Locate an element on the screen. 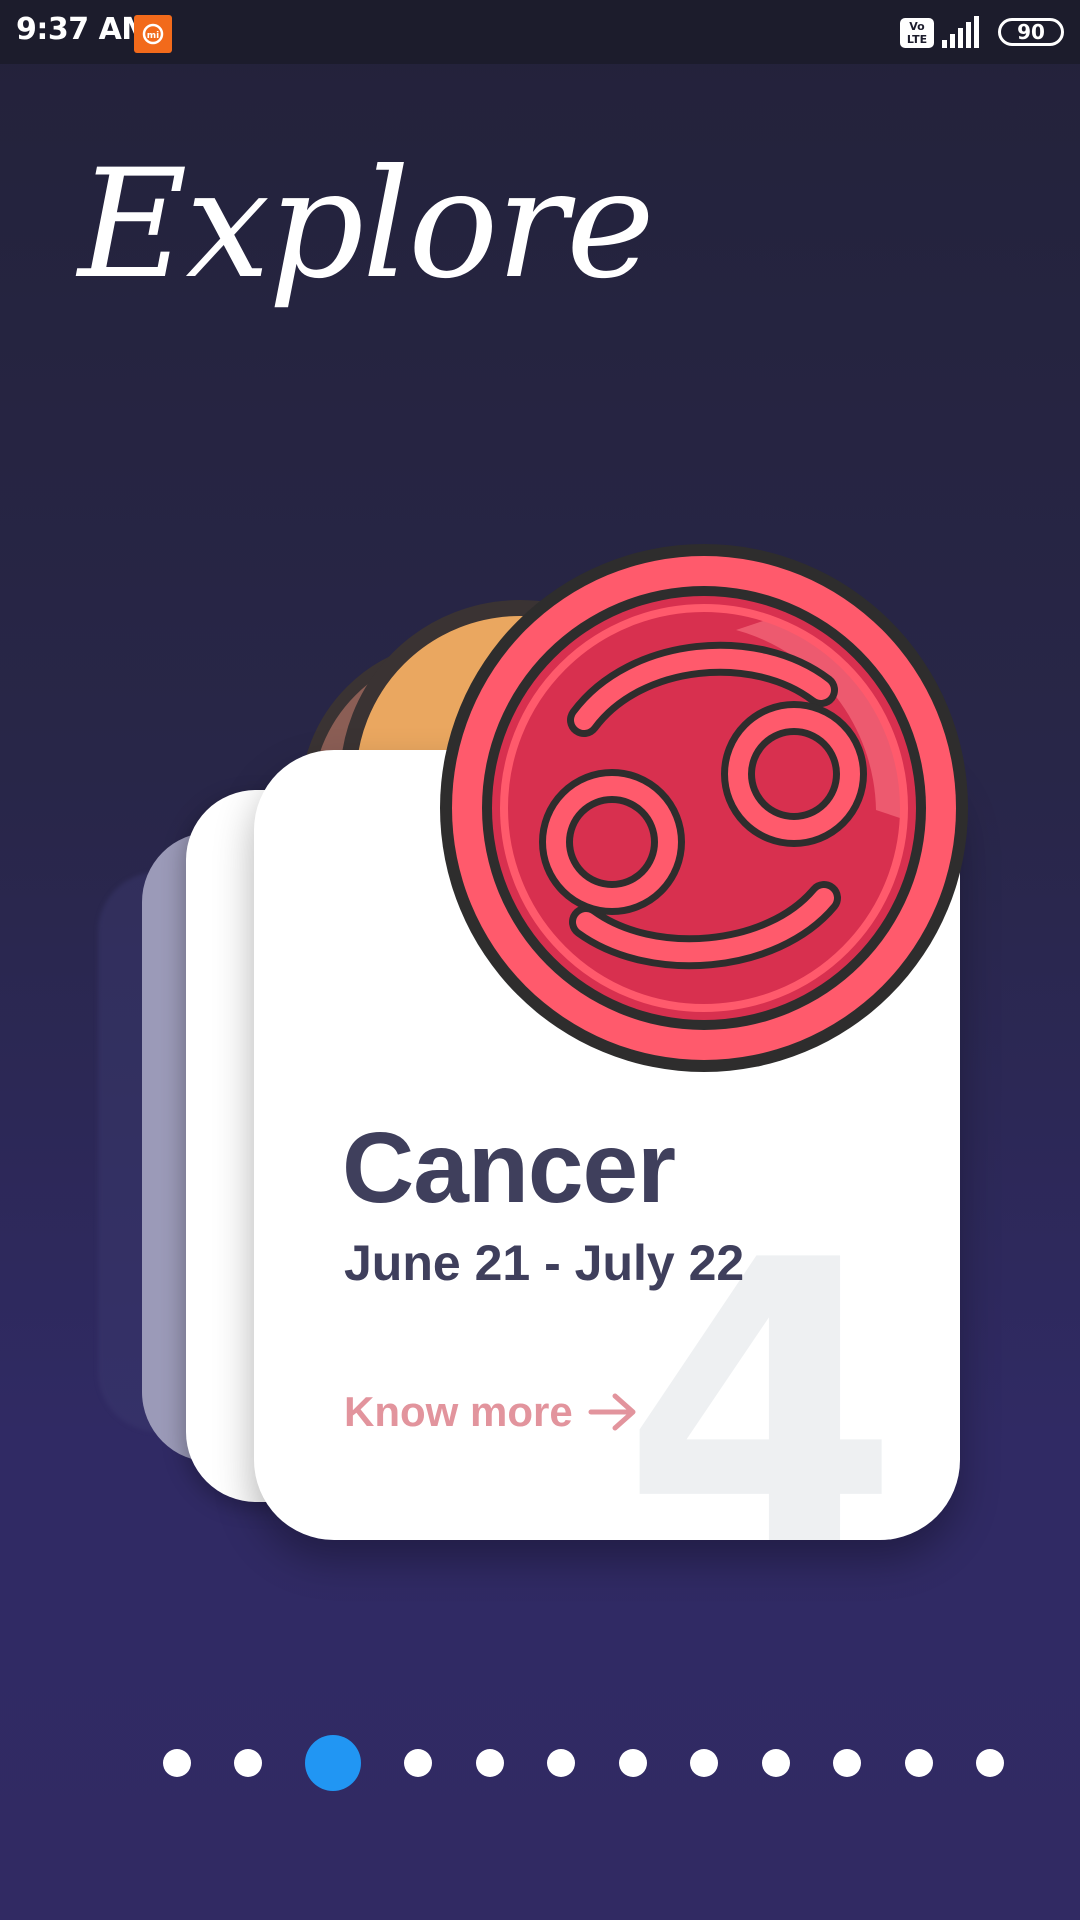 Image resolution: width=1080 pixels, height=1920 pixels. arrow-right-icon is located at coordinates (612, 1412).